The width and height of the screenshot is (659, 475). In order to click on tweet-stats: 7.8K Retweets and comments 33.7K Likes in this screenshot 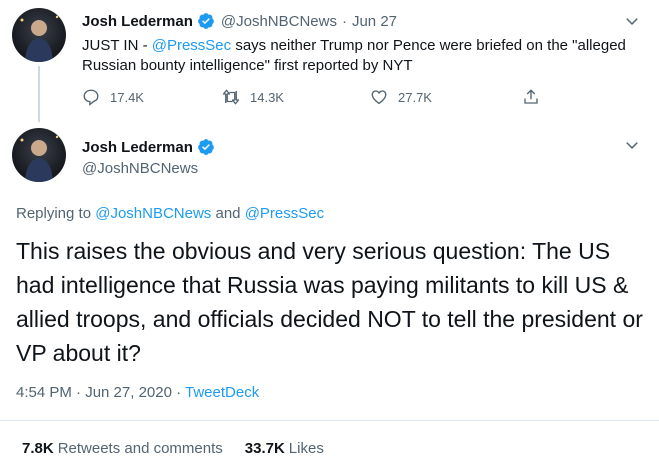, I will do `click(184, 448)`.